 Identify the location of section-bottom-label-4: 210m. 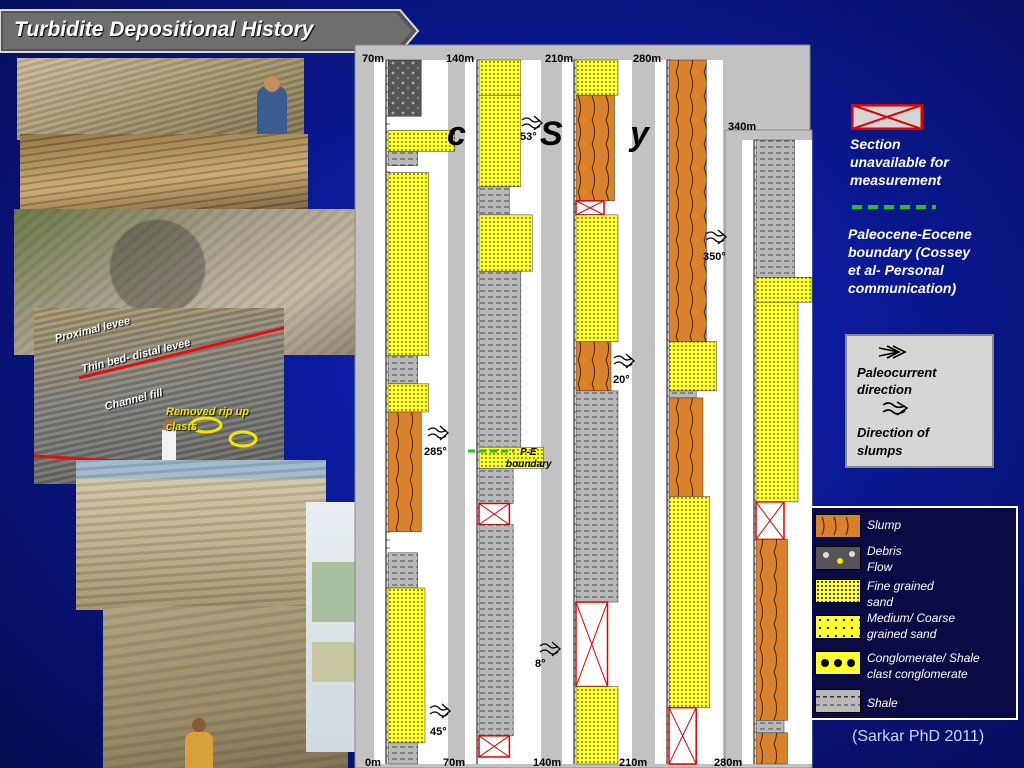
(633, 762).